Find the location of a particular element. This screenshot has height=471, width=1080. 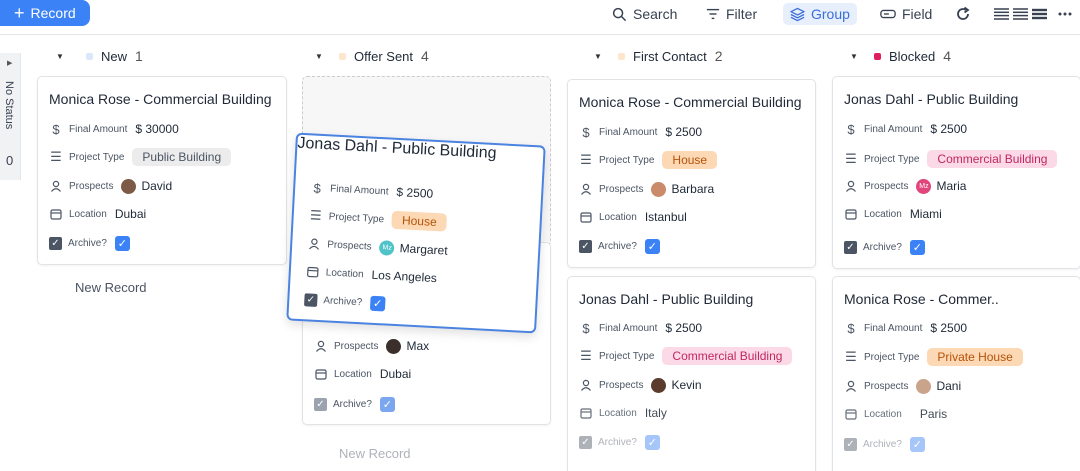

no-status-label: No Status is located at coordinates (9, 105).